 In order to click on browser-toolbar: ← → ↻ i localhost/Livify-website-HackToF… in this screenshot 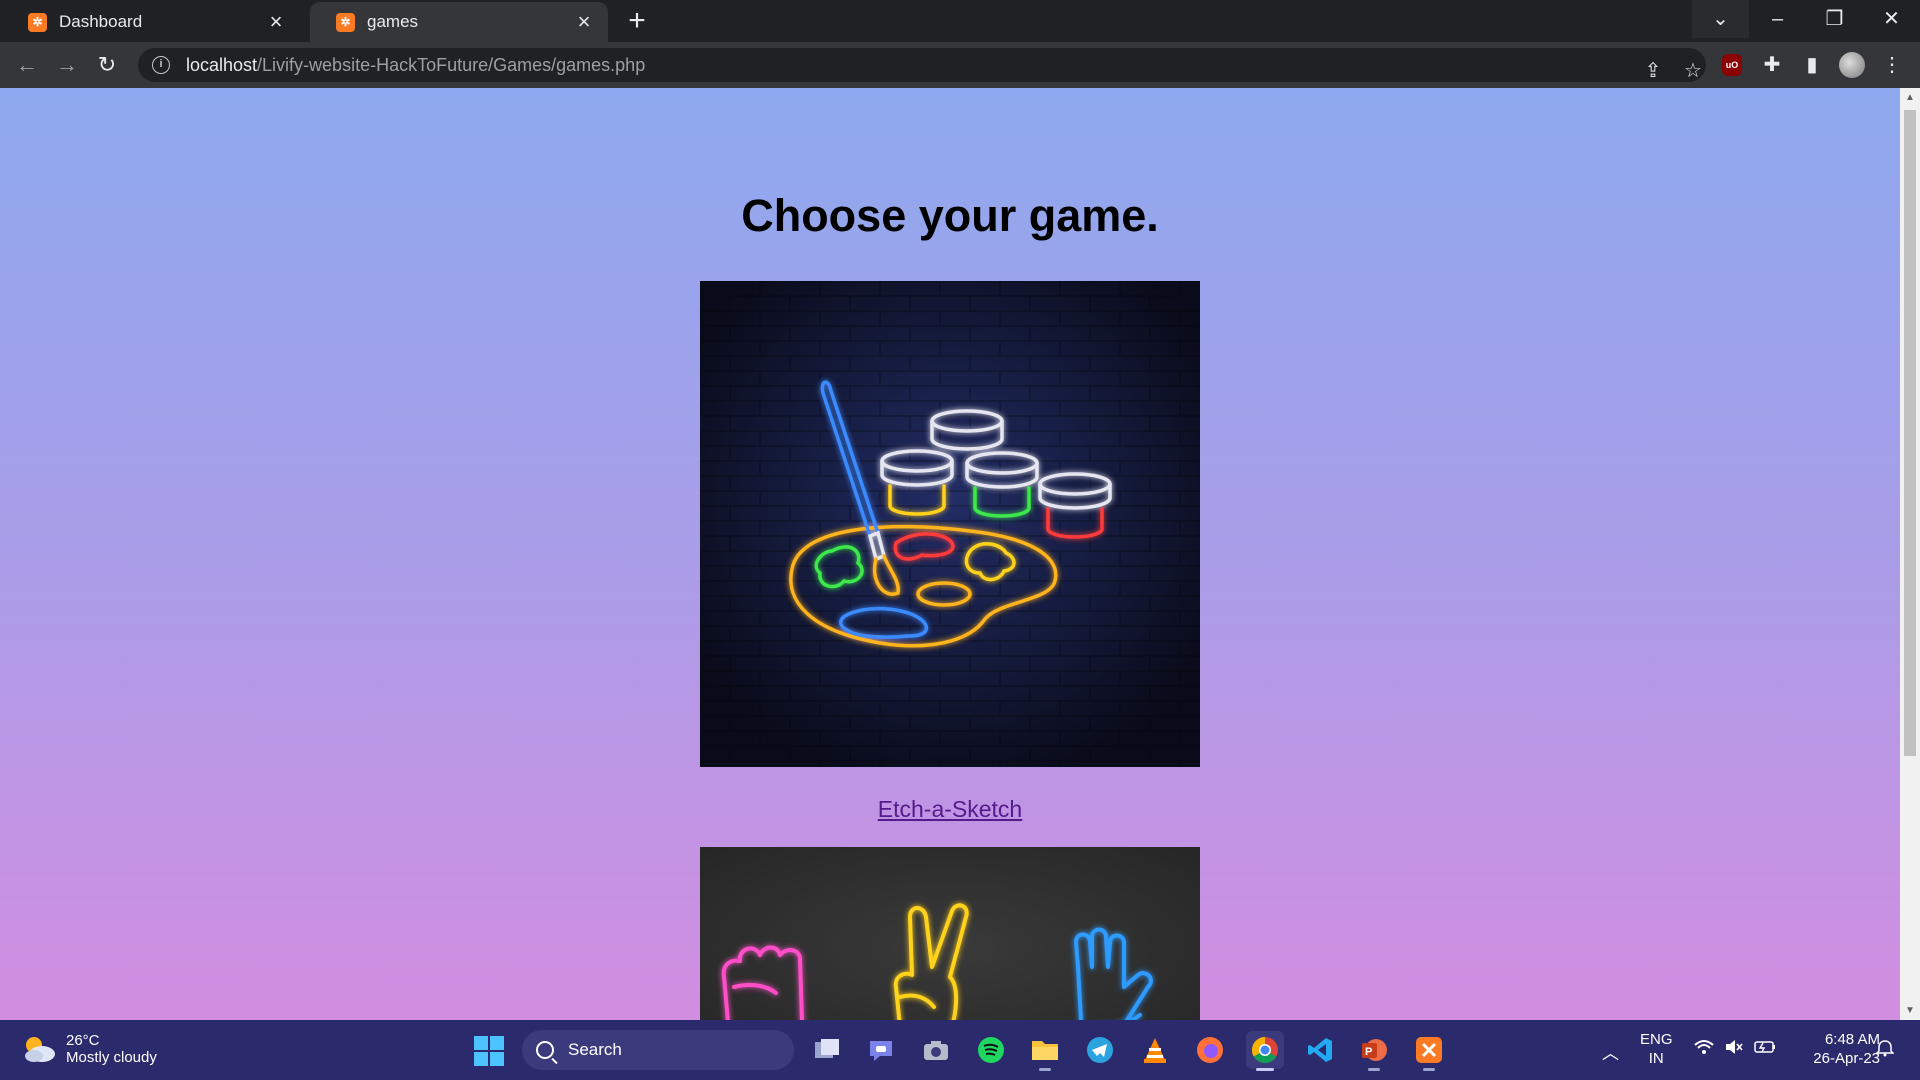, I will do `click(960, 65)`.